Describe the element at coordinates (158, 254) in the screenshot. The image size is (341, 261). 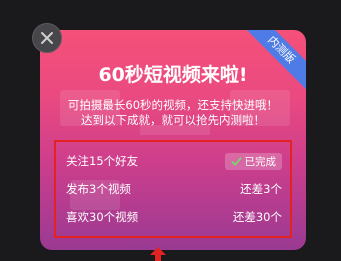
I see `arrow-pointer-icon` at that location.